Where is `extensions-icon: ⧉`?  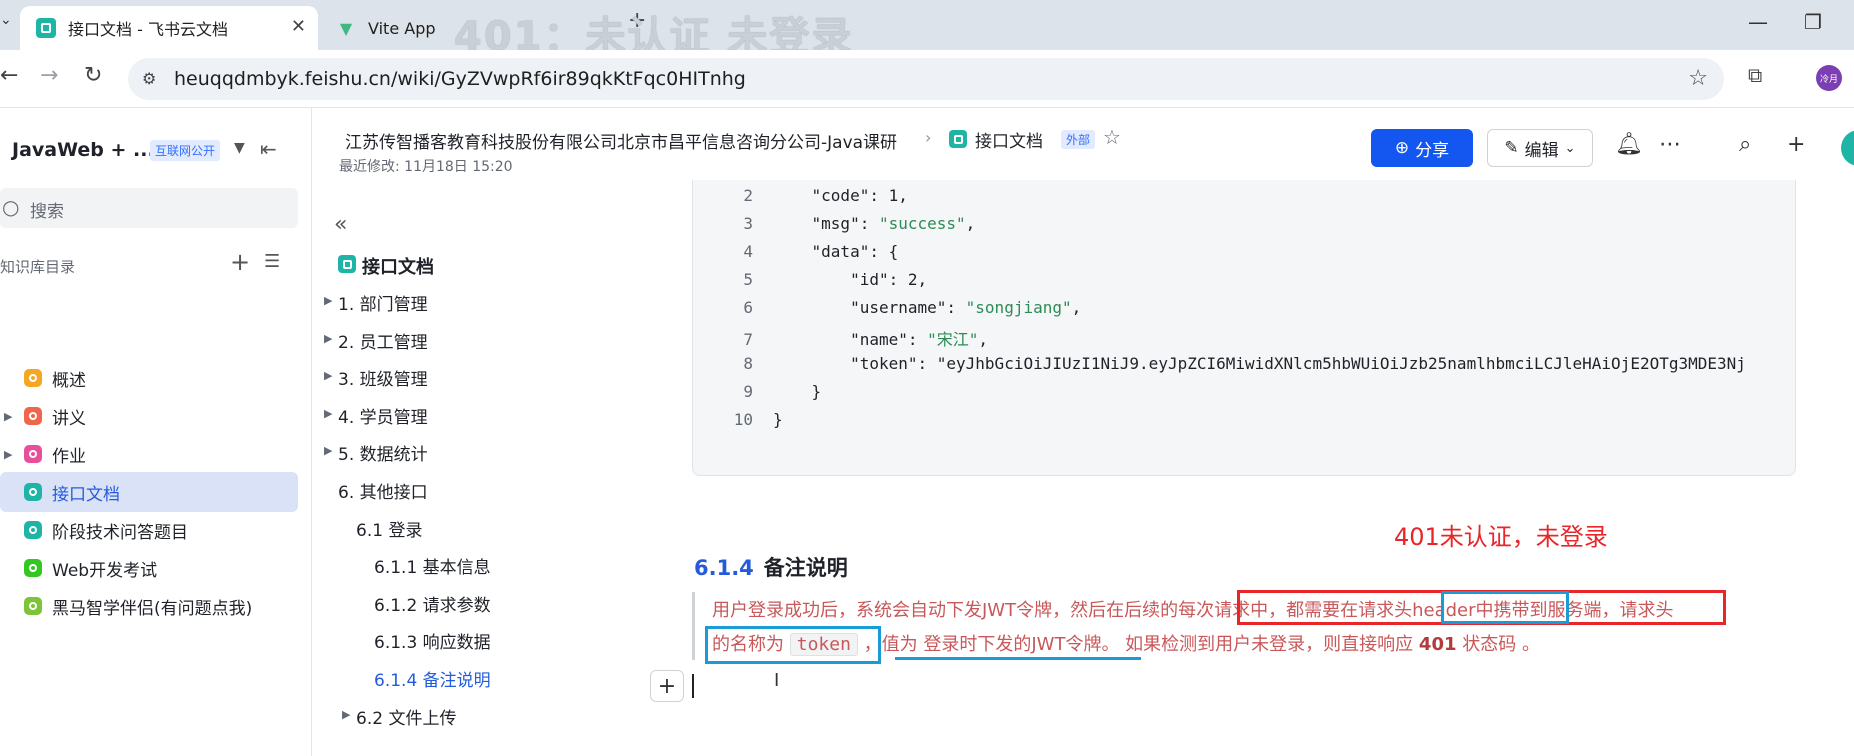
extensions-icon: ⧉ is located at coordinates (1755, 75).